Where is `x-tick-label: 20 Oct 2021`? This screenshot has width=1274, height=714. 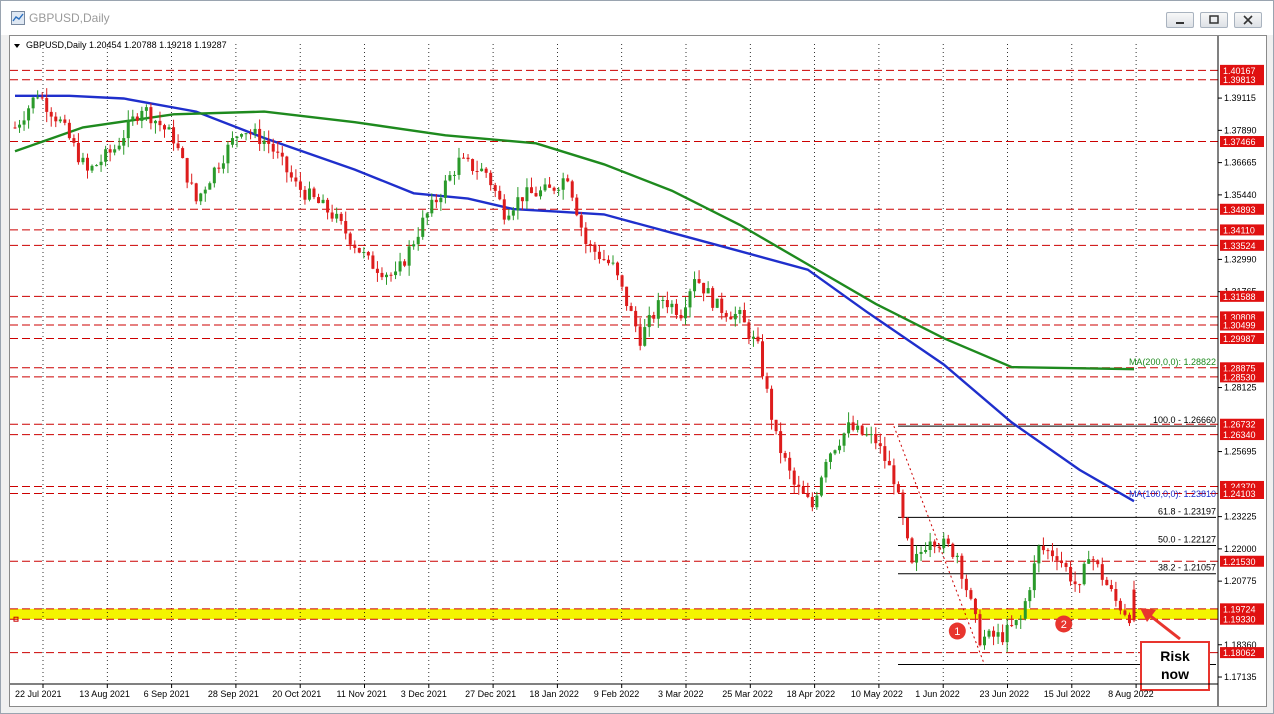 x-tick-label: 20 Oct 2021 is located at coordinates (296, 694).